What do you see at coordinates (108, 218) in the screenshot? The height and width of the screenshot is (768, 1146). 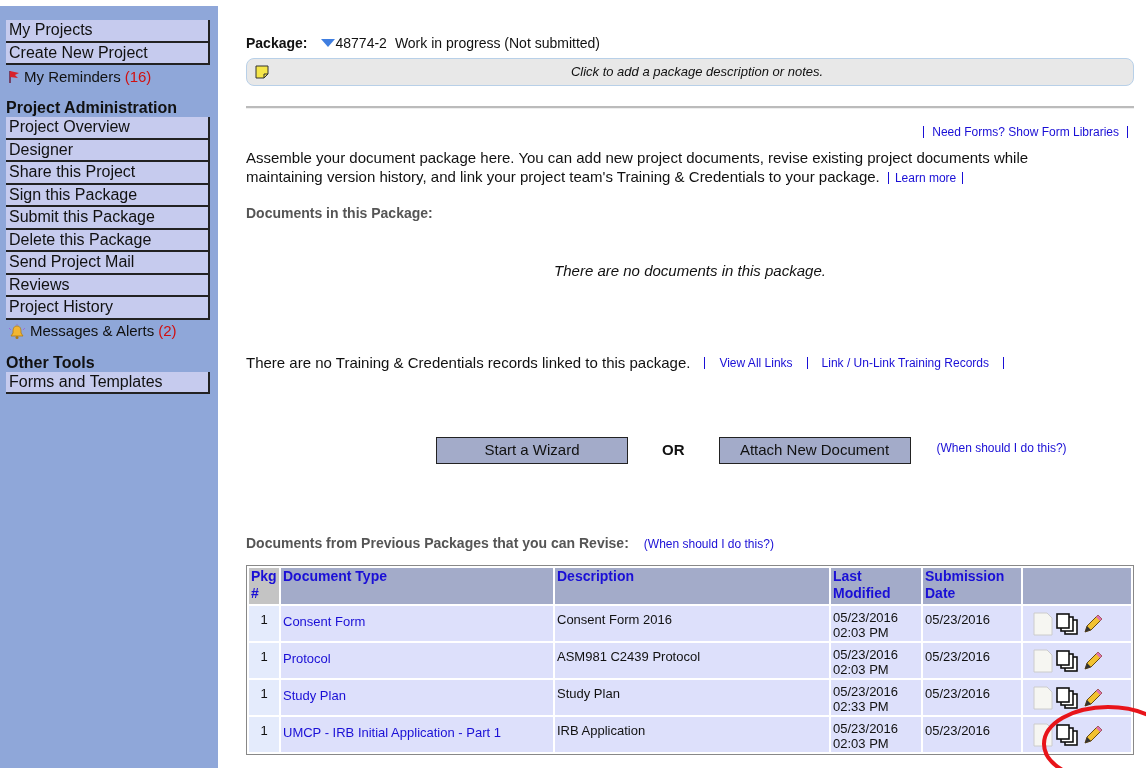 I see `sidebar-item: Submit this Package` at bounding box center [108, 218].